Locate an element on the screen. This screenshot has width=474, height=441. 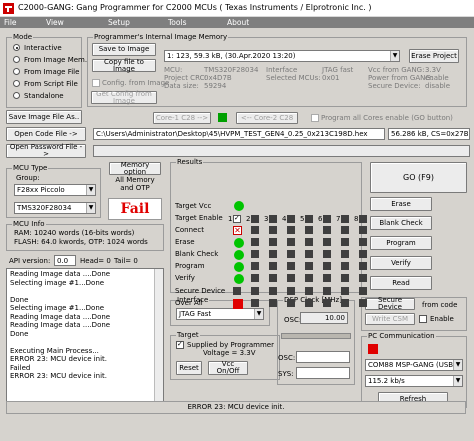
port-select: COM88 MSP-GANG (USB) ▼ is located at coordinates (414, 365).